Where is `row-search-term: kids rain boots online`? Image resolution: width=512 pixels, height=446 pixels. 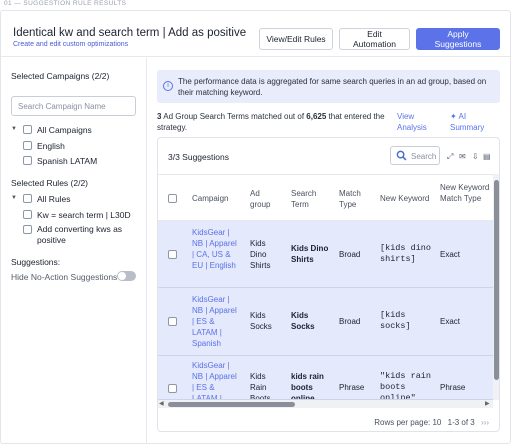
row-search-term: kids rain boots online is located at coordinates (307, 386).